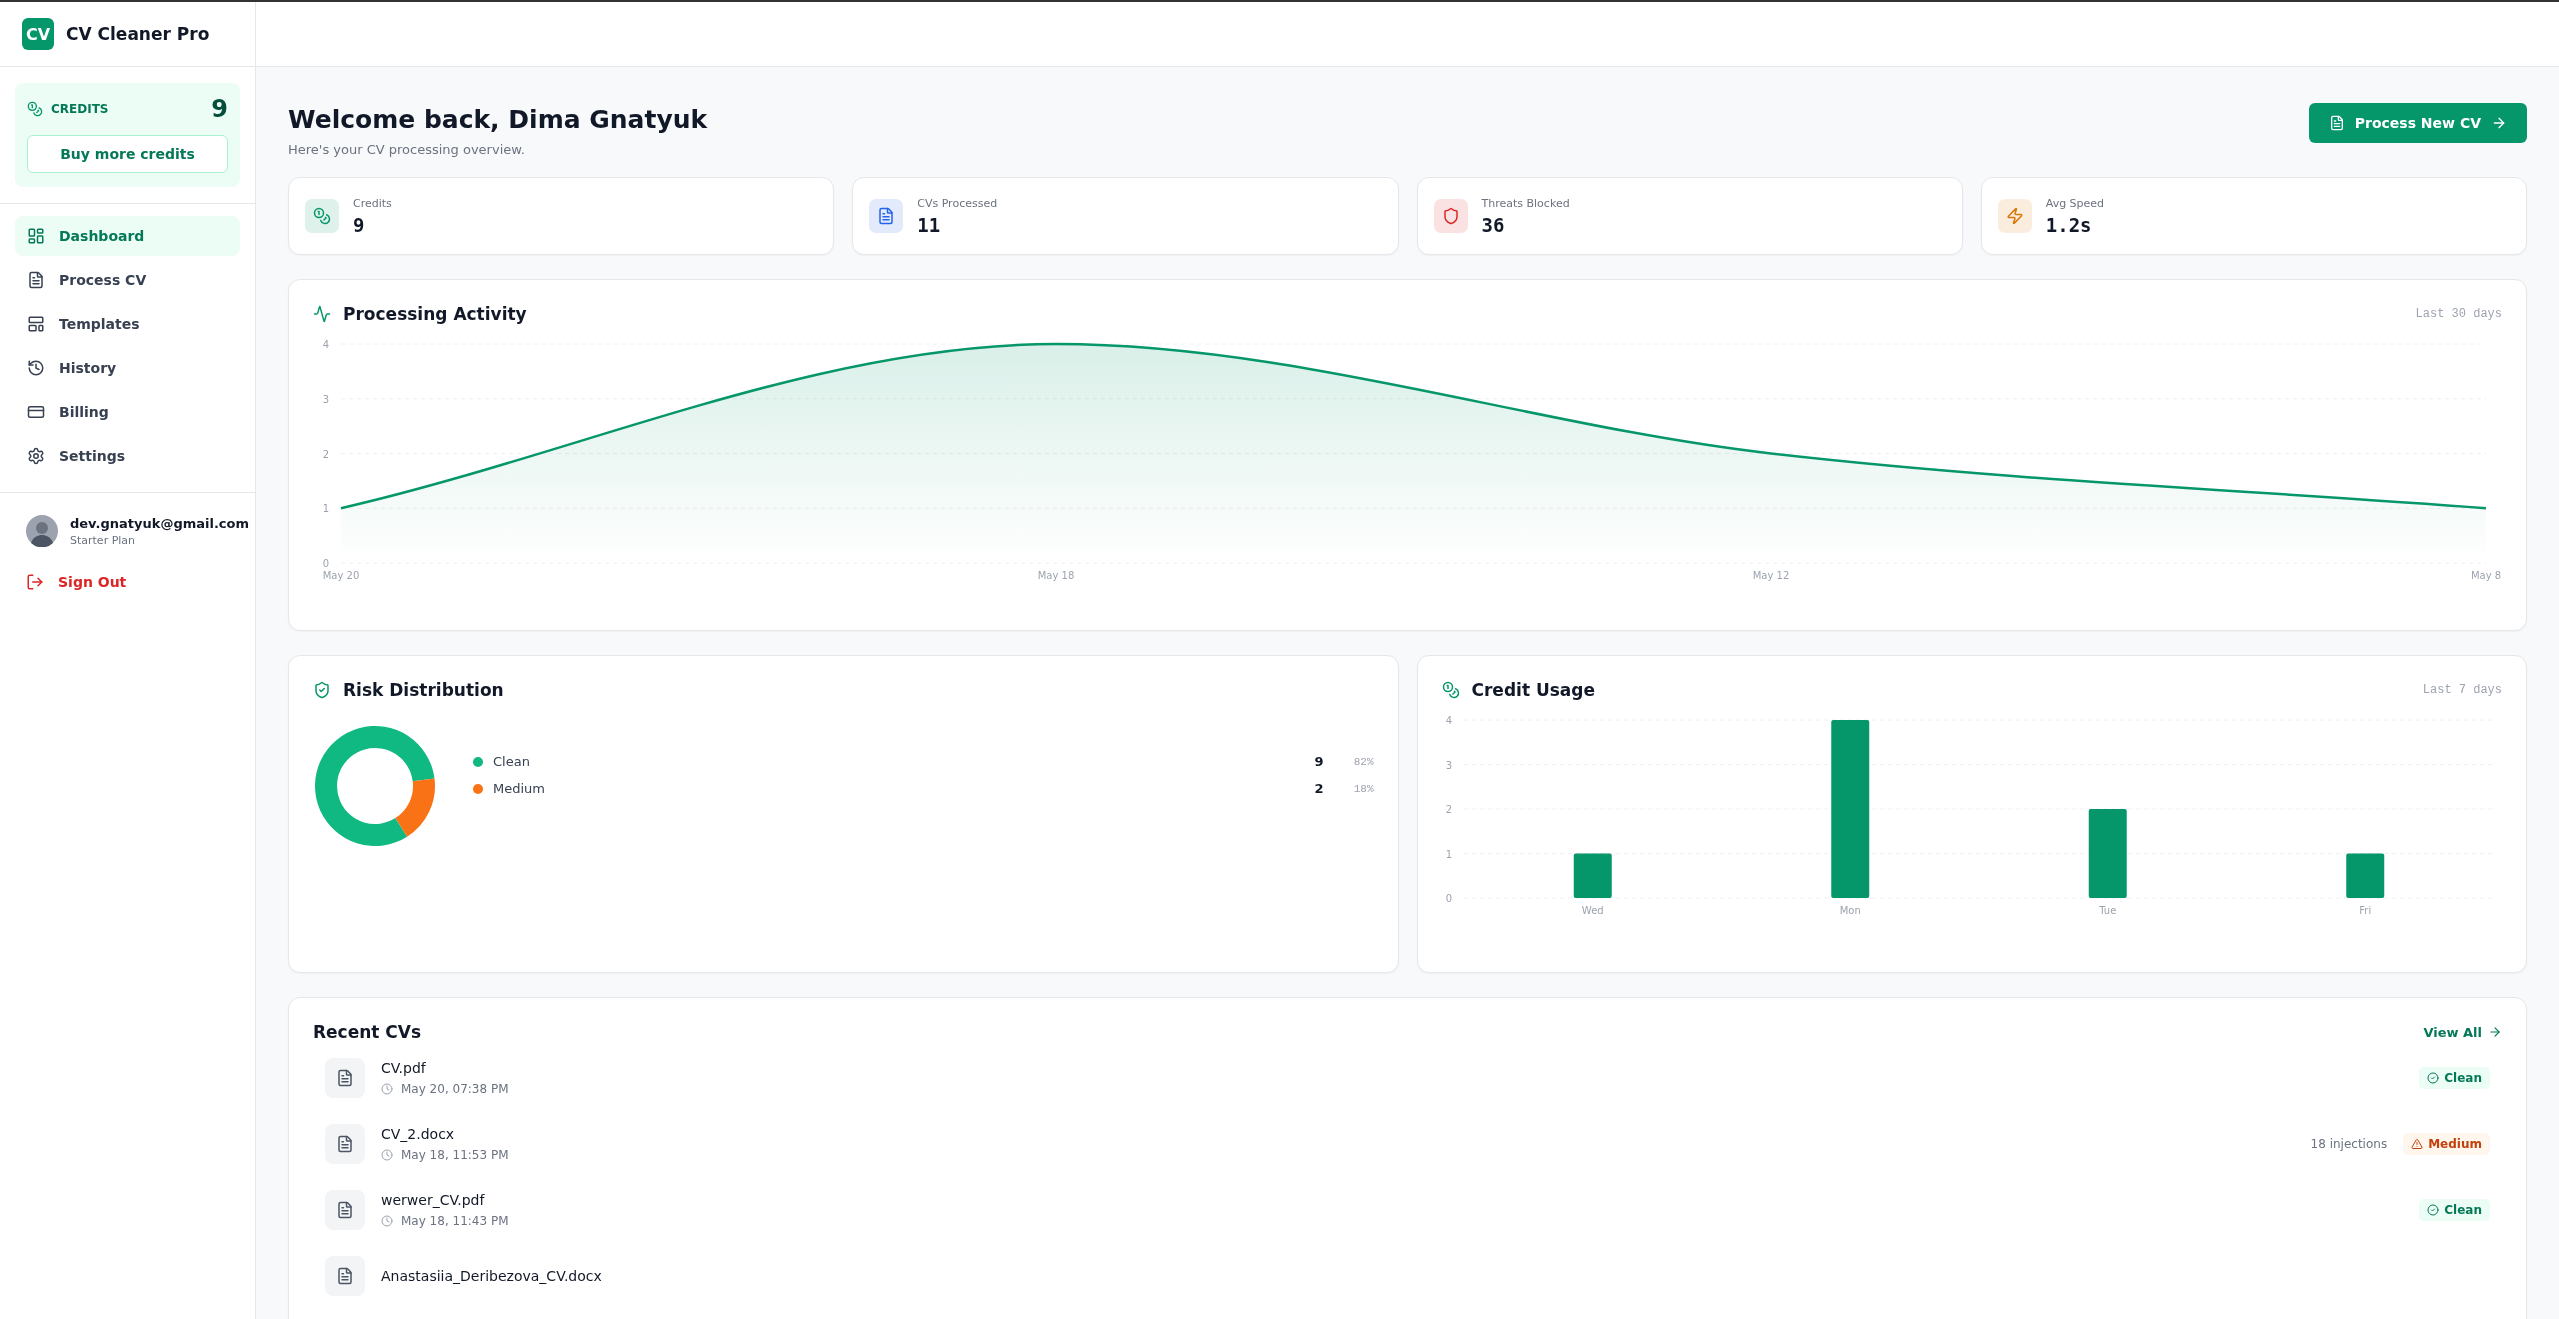 The width and height of the screenshot is (2559, 1319). I want to click on nav-item: Process CV, so click(127, 280).